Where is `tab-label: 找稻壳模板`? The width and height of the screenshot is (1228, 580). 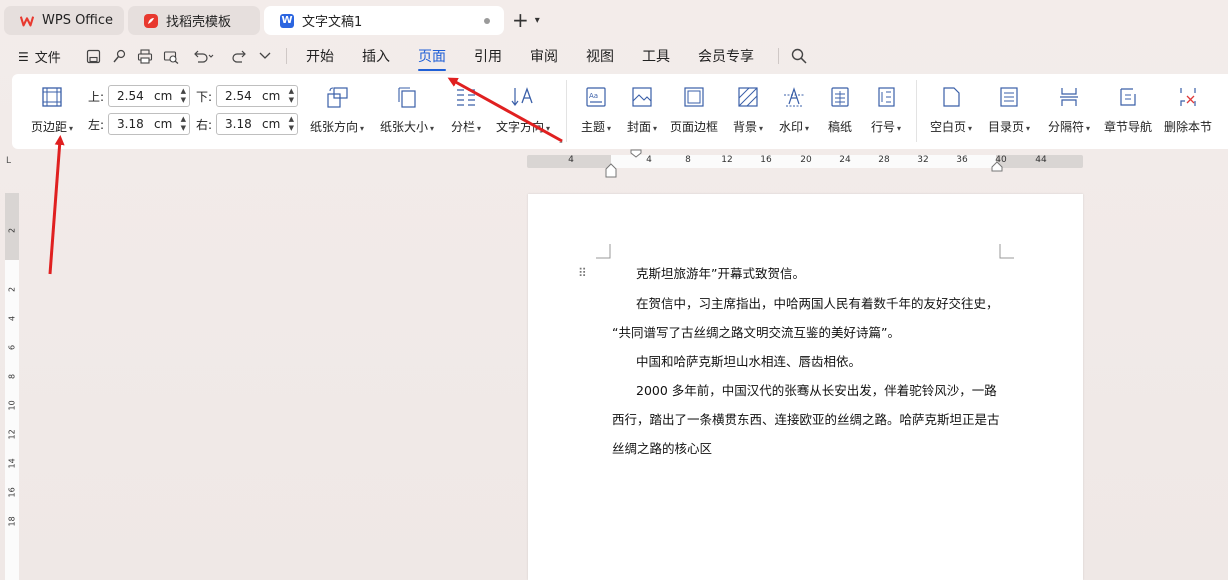 tab-label: 找稻壳模板 is located at coordinates (199, 22).